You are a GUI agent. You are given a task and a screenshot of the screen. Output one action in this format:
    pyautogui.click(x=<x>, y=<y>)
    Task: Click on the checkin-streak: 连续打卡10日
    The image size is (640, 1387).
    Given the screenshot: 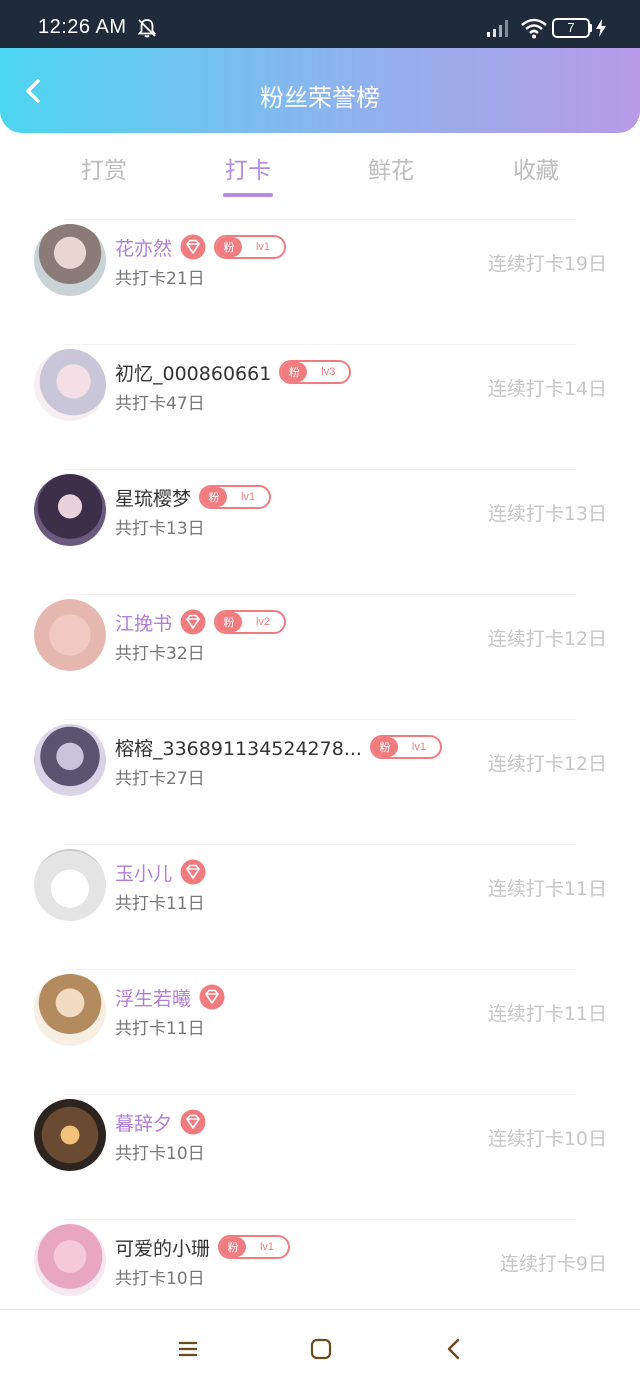 What is the action you would take?
    pyautogui.click(x=547, y=1139)
    